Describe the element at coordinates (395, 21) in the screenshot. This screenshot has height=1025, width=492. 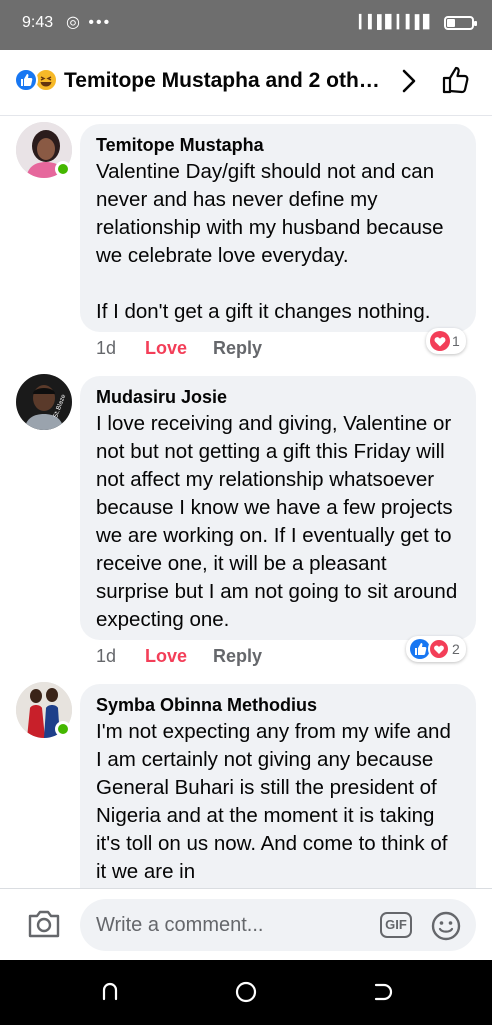
I see `signal-icon: ▎▍▌▋ ▎▍▌▋` at that location.